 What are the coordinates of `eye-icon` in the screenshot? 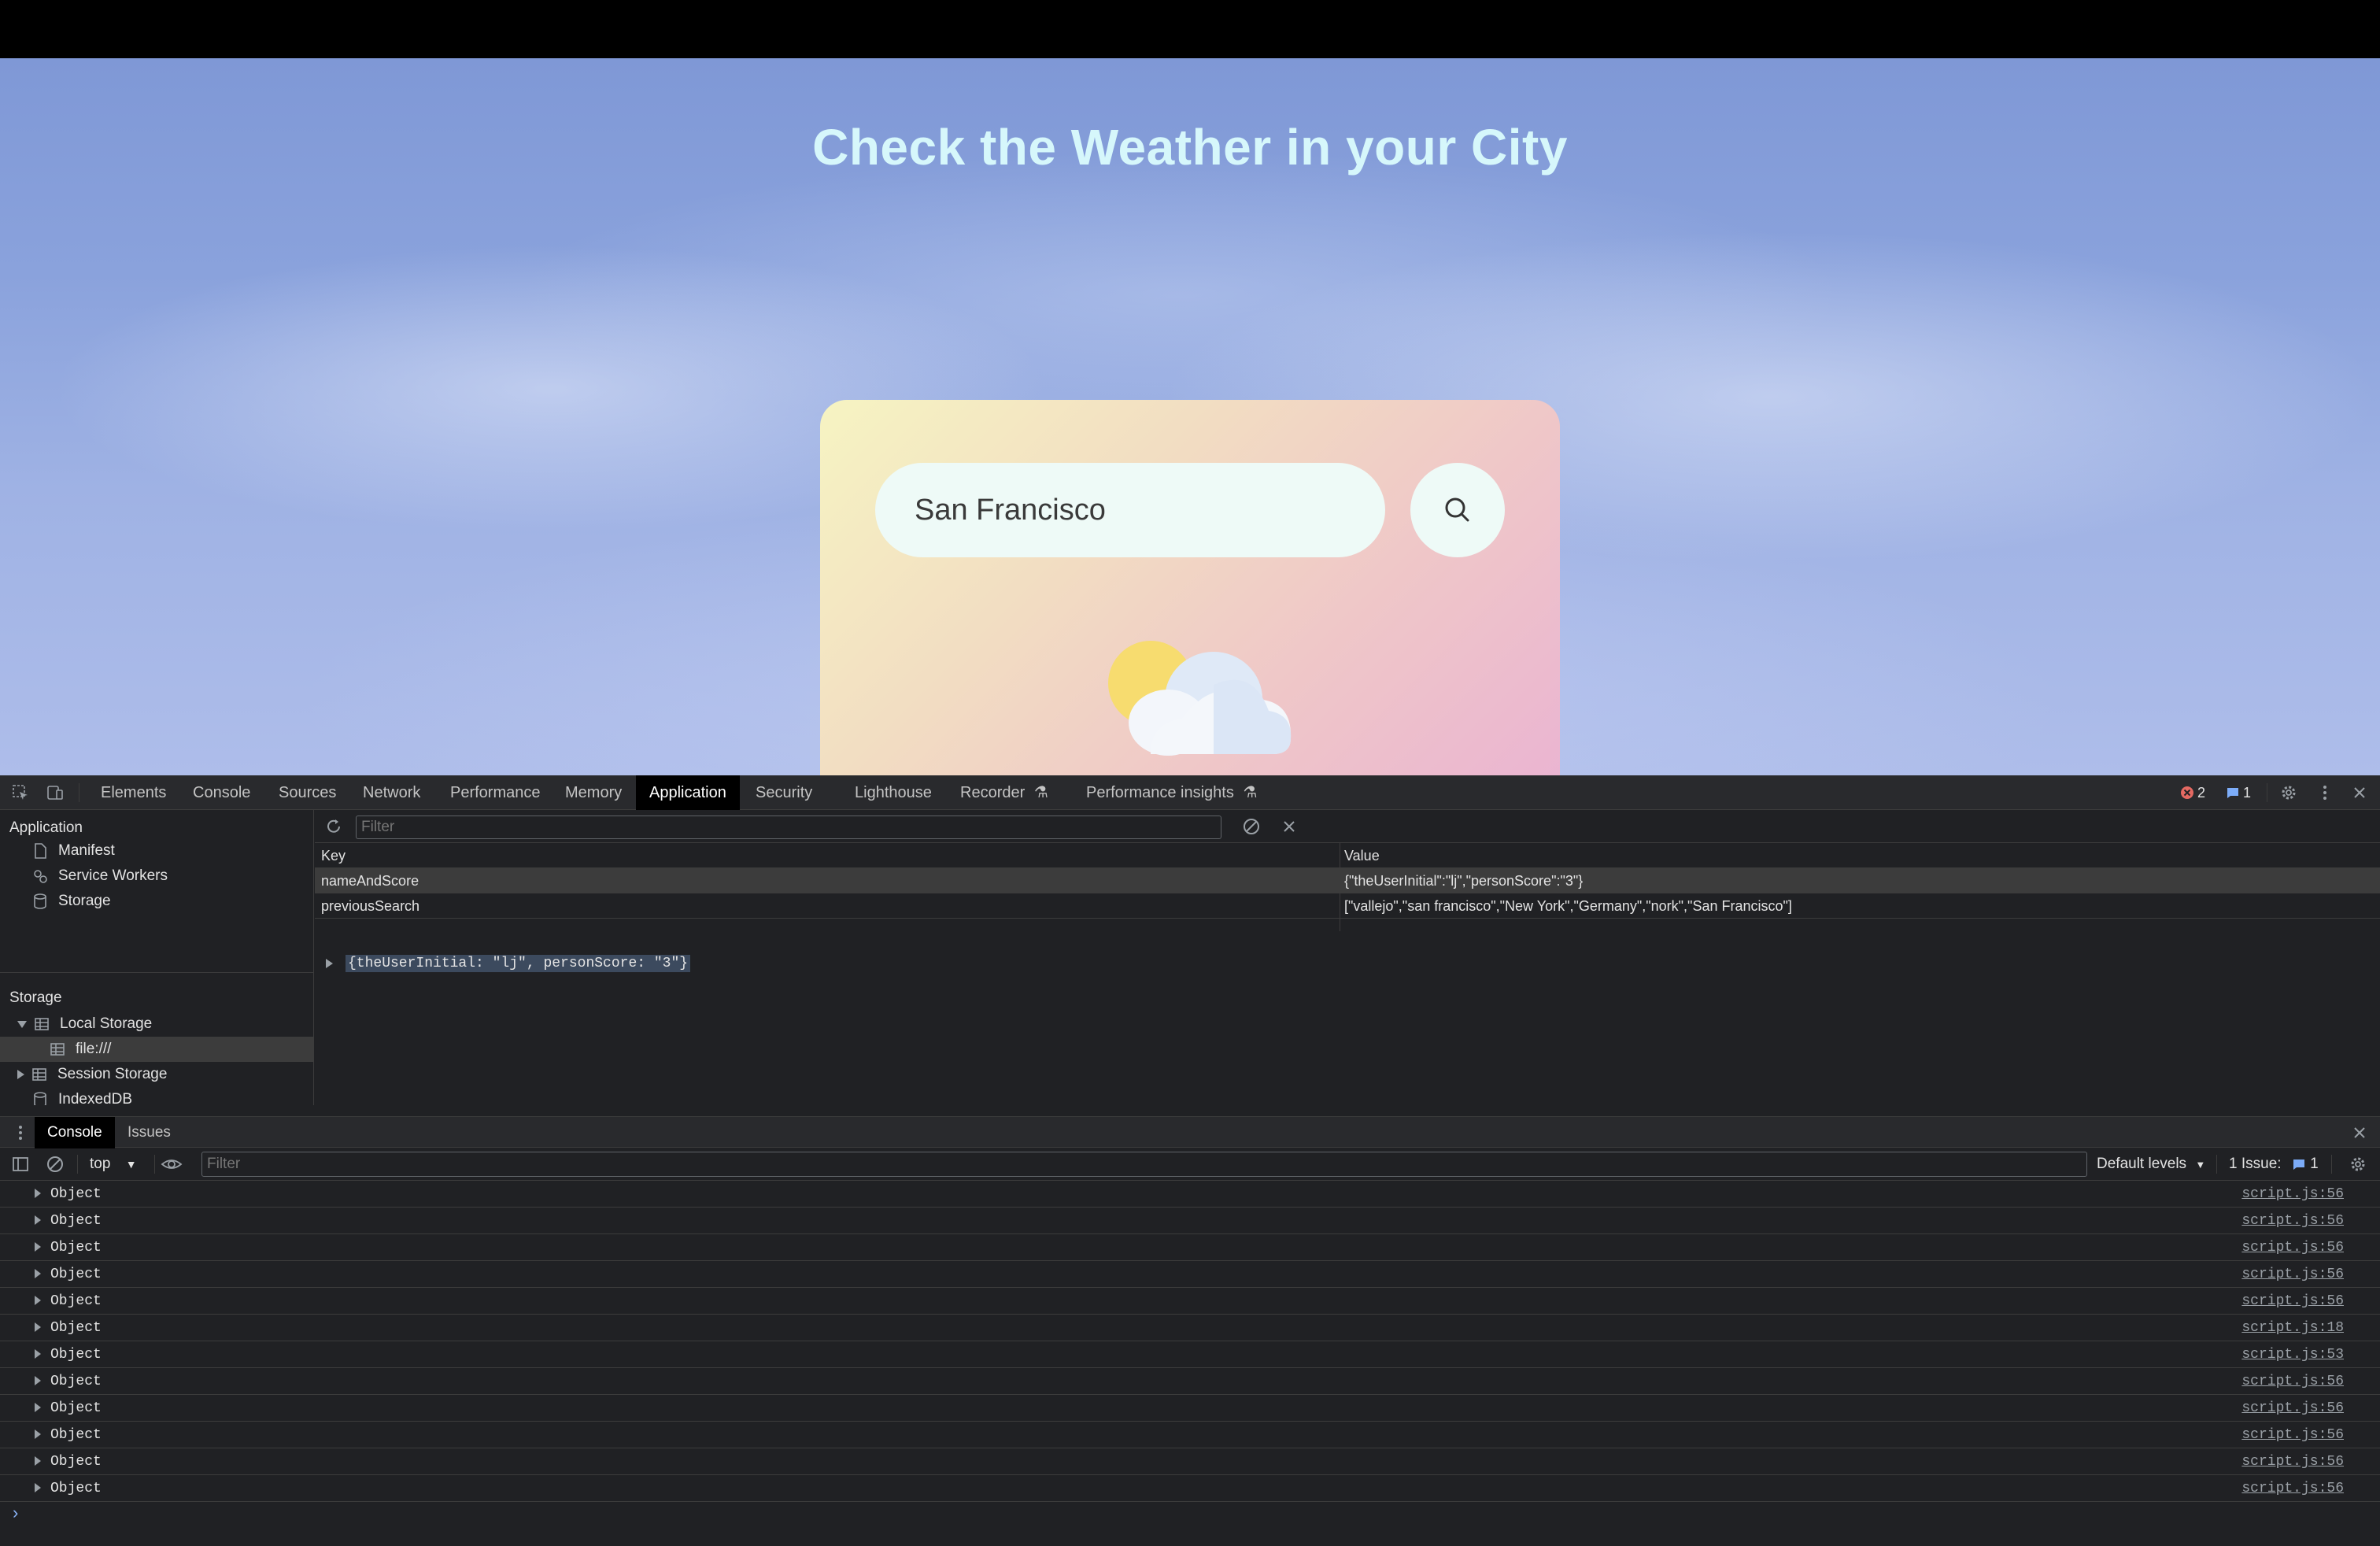 It's located at (172, 1164).